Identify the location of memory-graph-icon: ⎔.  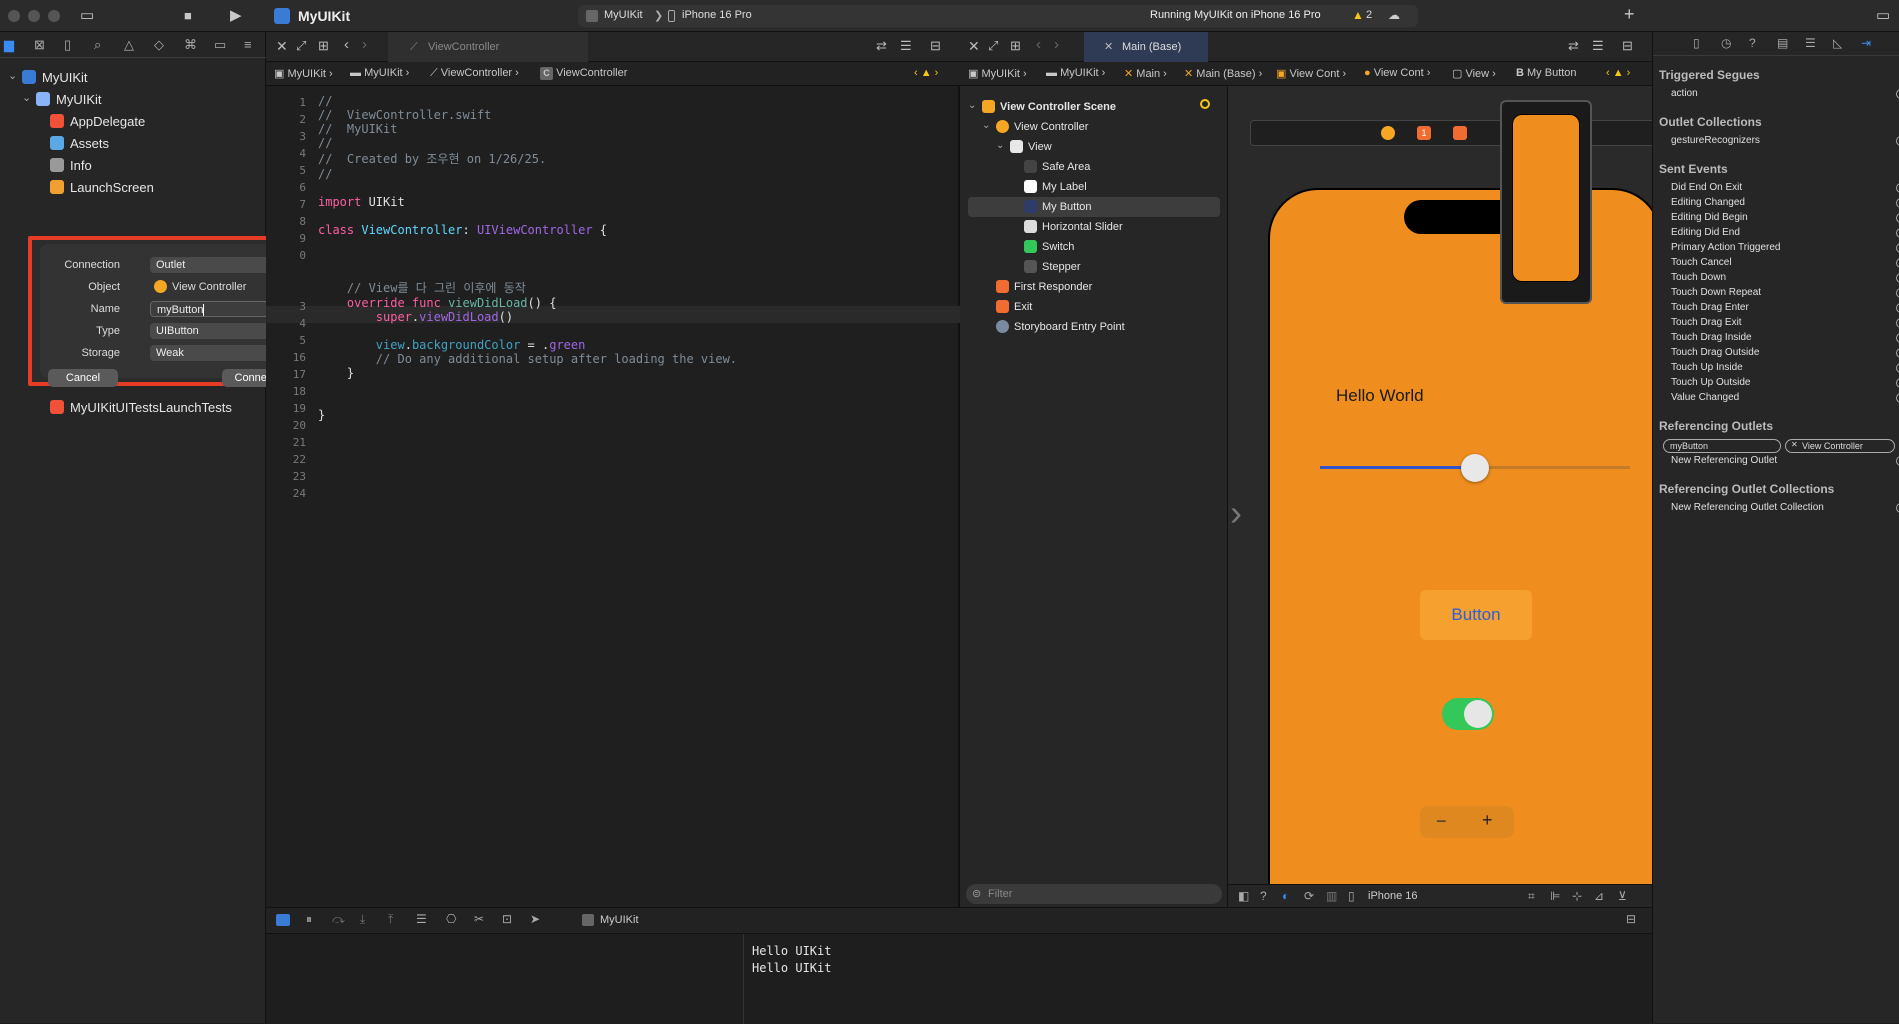
(451, 919).